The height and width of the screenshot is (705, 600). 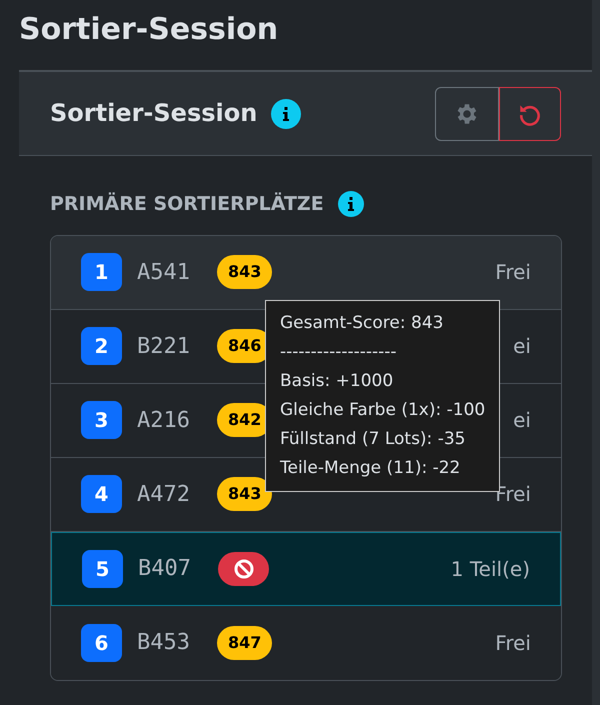 I want to click on slot-number: 2, so click(x=101, y=346).